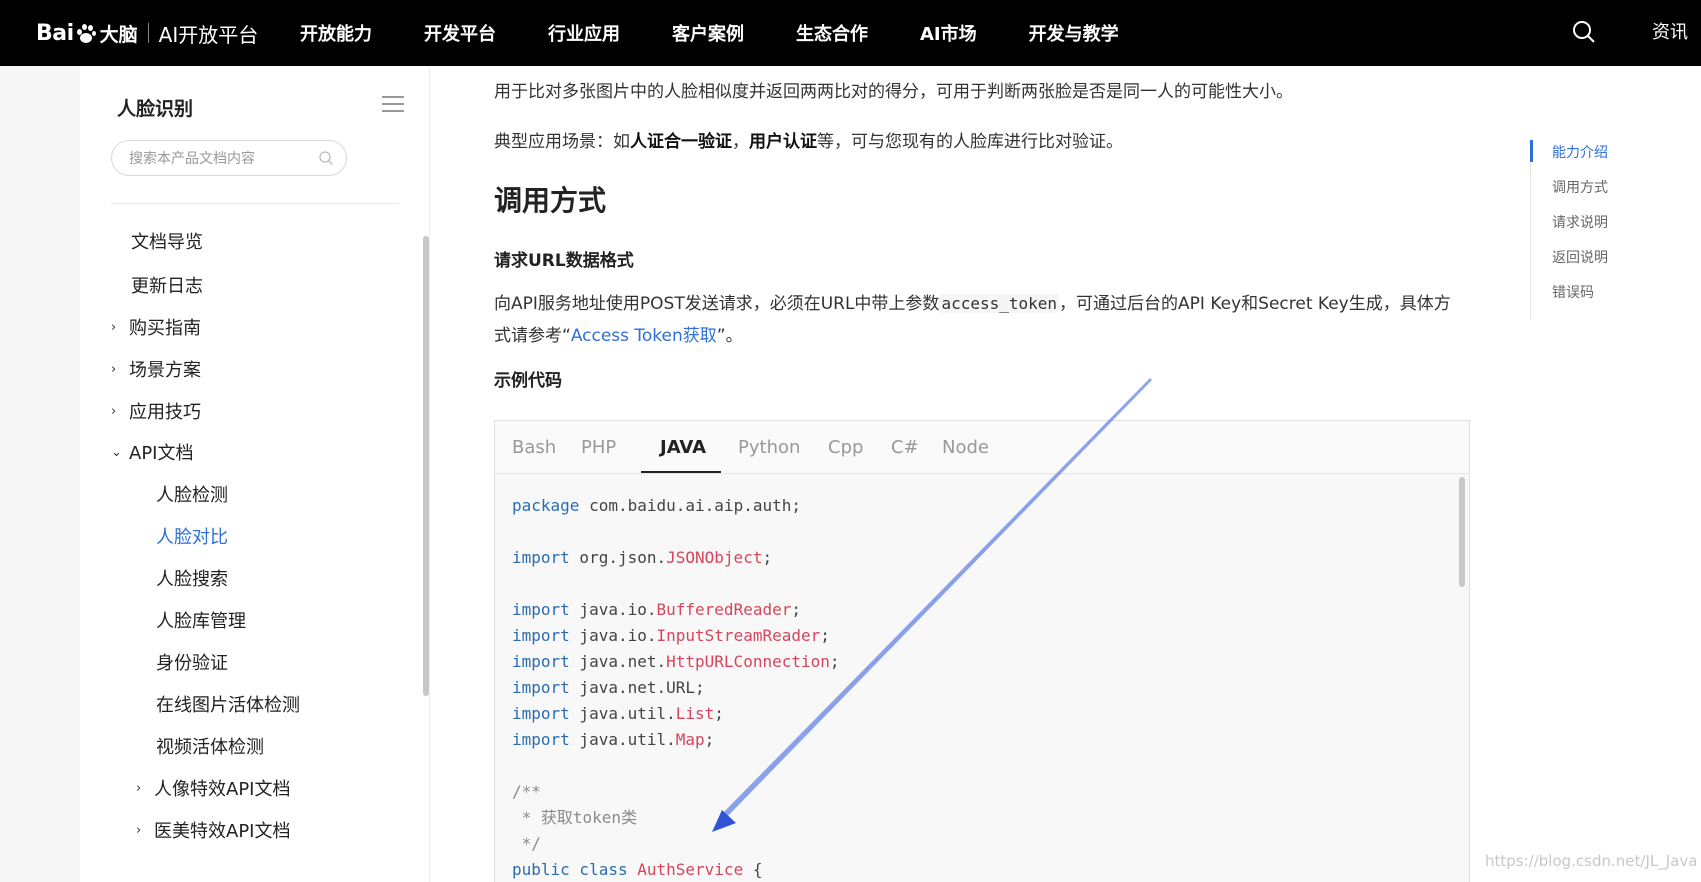 This screenshot has width=1701, height=882. I want to click on chevron-down-icon: ⌄, so click(116, 452).